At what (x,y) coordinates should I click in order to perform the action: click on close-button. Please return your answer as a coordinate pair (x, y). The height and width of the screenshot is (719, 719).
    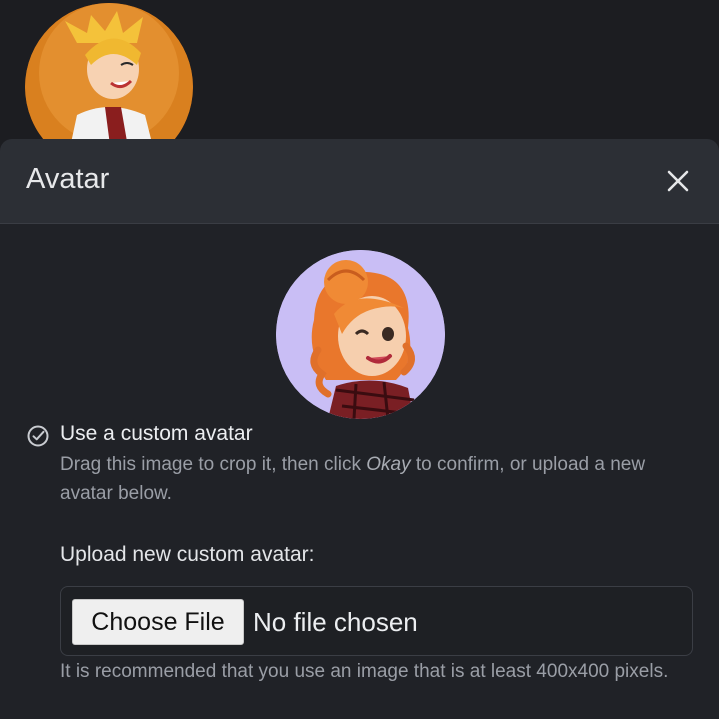
    Looking at the image, I should click on (678, 181).